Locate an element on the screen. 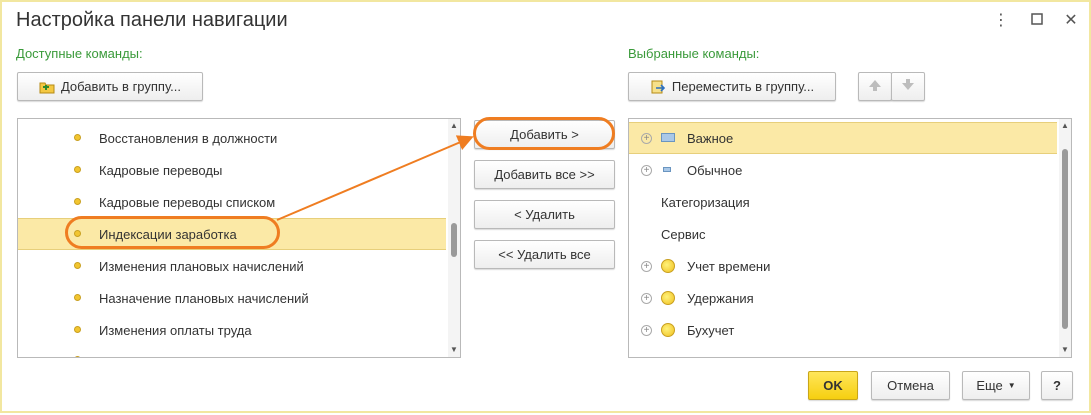  dialog-title: Настройка панели навигации is located at coordinates (152, 20).